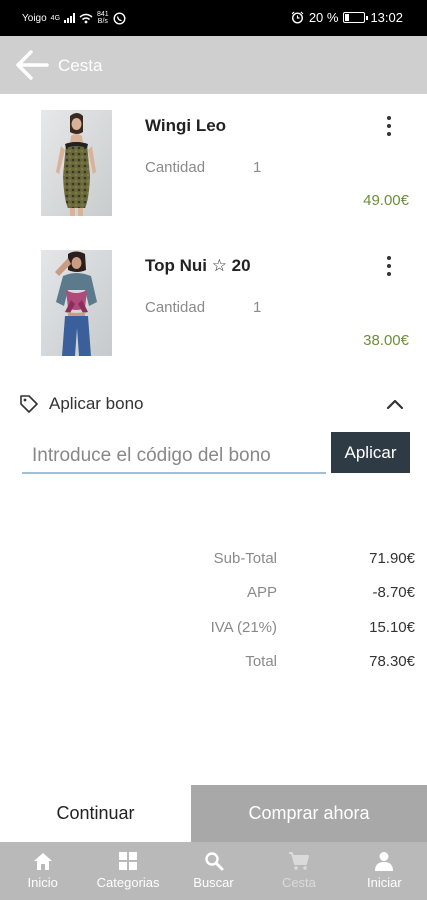 The width and height of the screenshot is (427, 900). I want to click on data-speed: 841 B/s, so click(103, 18).